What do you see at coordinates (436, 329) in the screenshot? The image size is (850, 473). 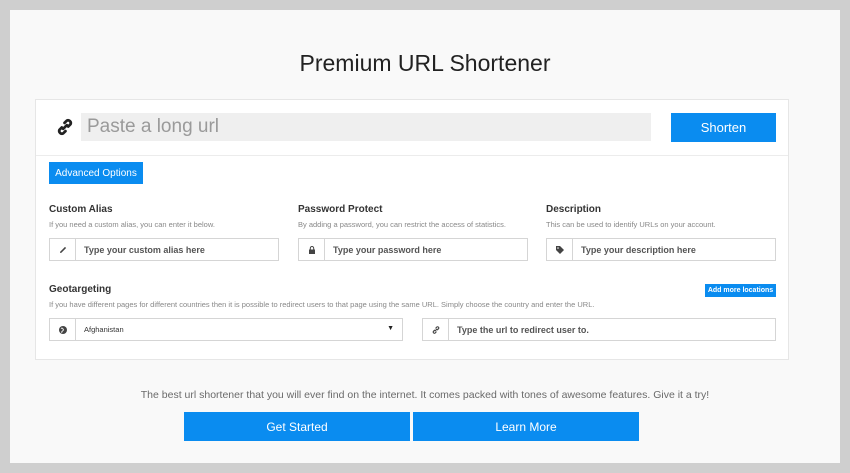 I see `link-small-icon` at bounding box center [436, 329].